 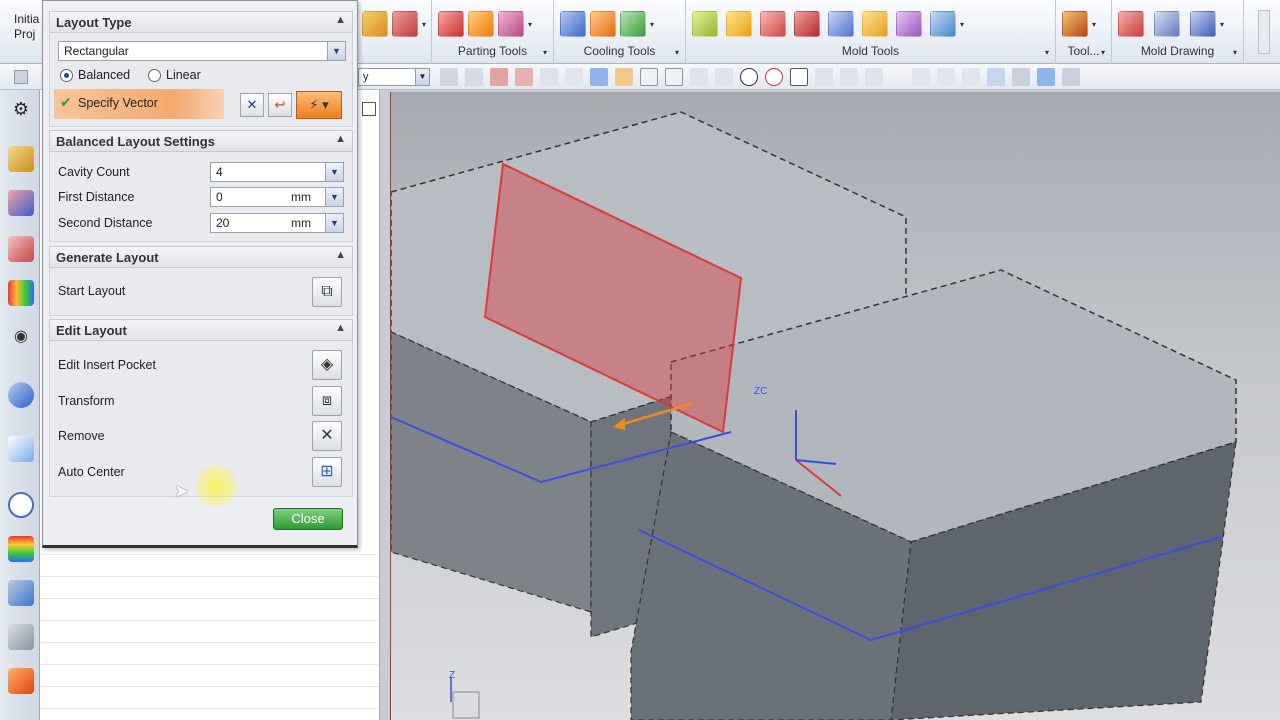 What do you see at coordinates (474, 77) in the screenshot?
I see `snap-point-icon` at bounding box center [474, 77].